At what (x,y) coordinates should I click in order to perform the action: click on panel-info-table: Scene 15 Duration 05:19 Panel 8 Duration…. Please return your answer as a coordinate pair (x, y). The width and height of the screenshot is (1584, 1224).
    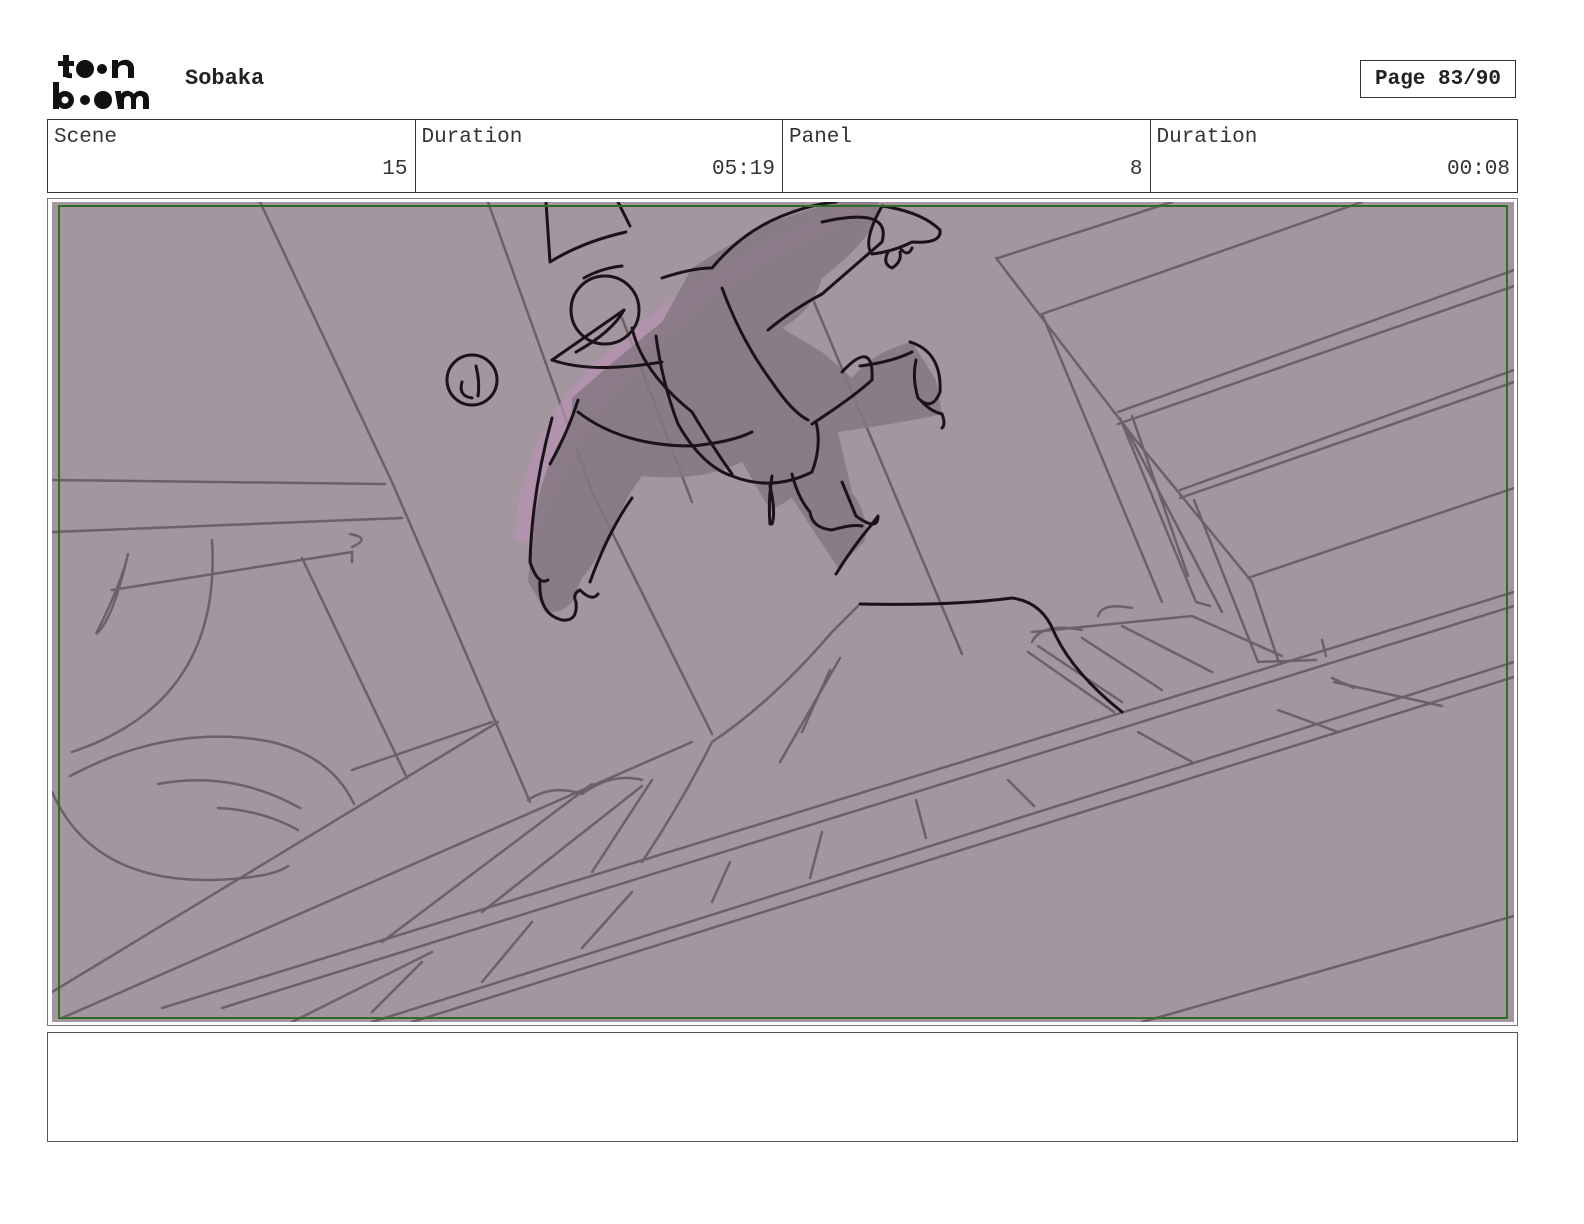
    Looking at the image, I should click on (782, 156).